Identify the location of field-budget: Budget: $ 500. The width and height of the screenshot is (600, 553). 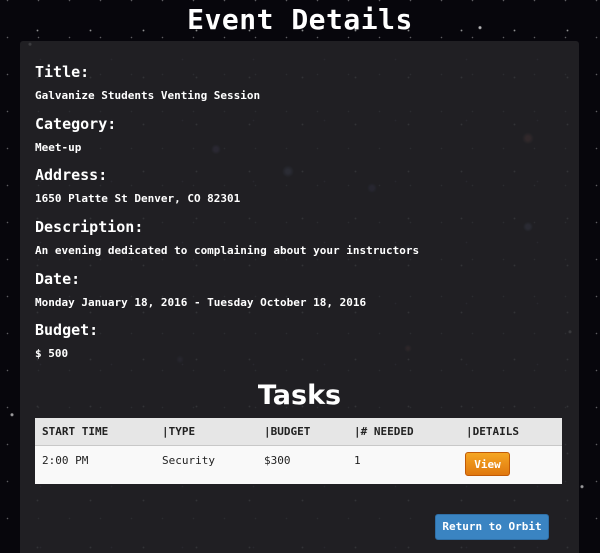
(66, 341).